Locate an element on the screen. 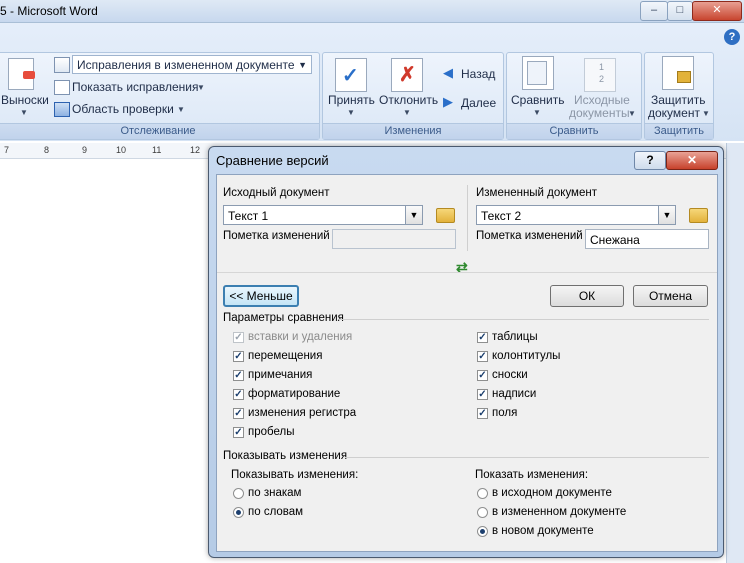  column-divider is located at coordinates (467, 218).